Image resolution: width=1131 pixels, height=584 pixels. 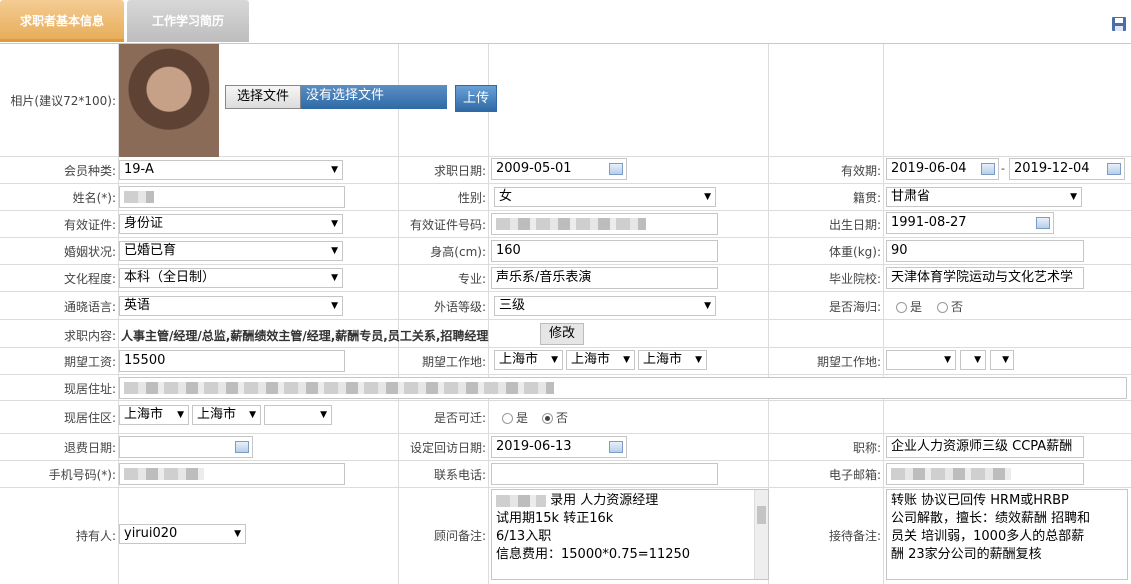 I want to click on work-place-select-1: 上海市 ▼, so click(x=528, y=360).